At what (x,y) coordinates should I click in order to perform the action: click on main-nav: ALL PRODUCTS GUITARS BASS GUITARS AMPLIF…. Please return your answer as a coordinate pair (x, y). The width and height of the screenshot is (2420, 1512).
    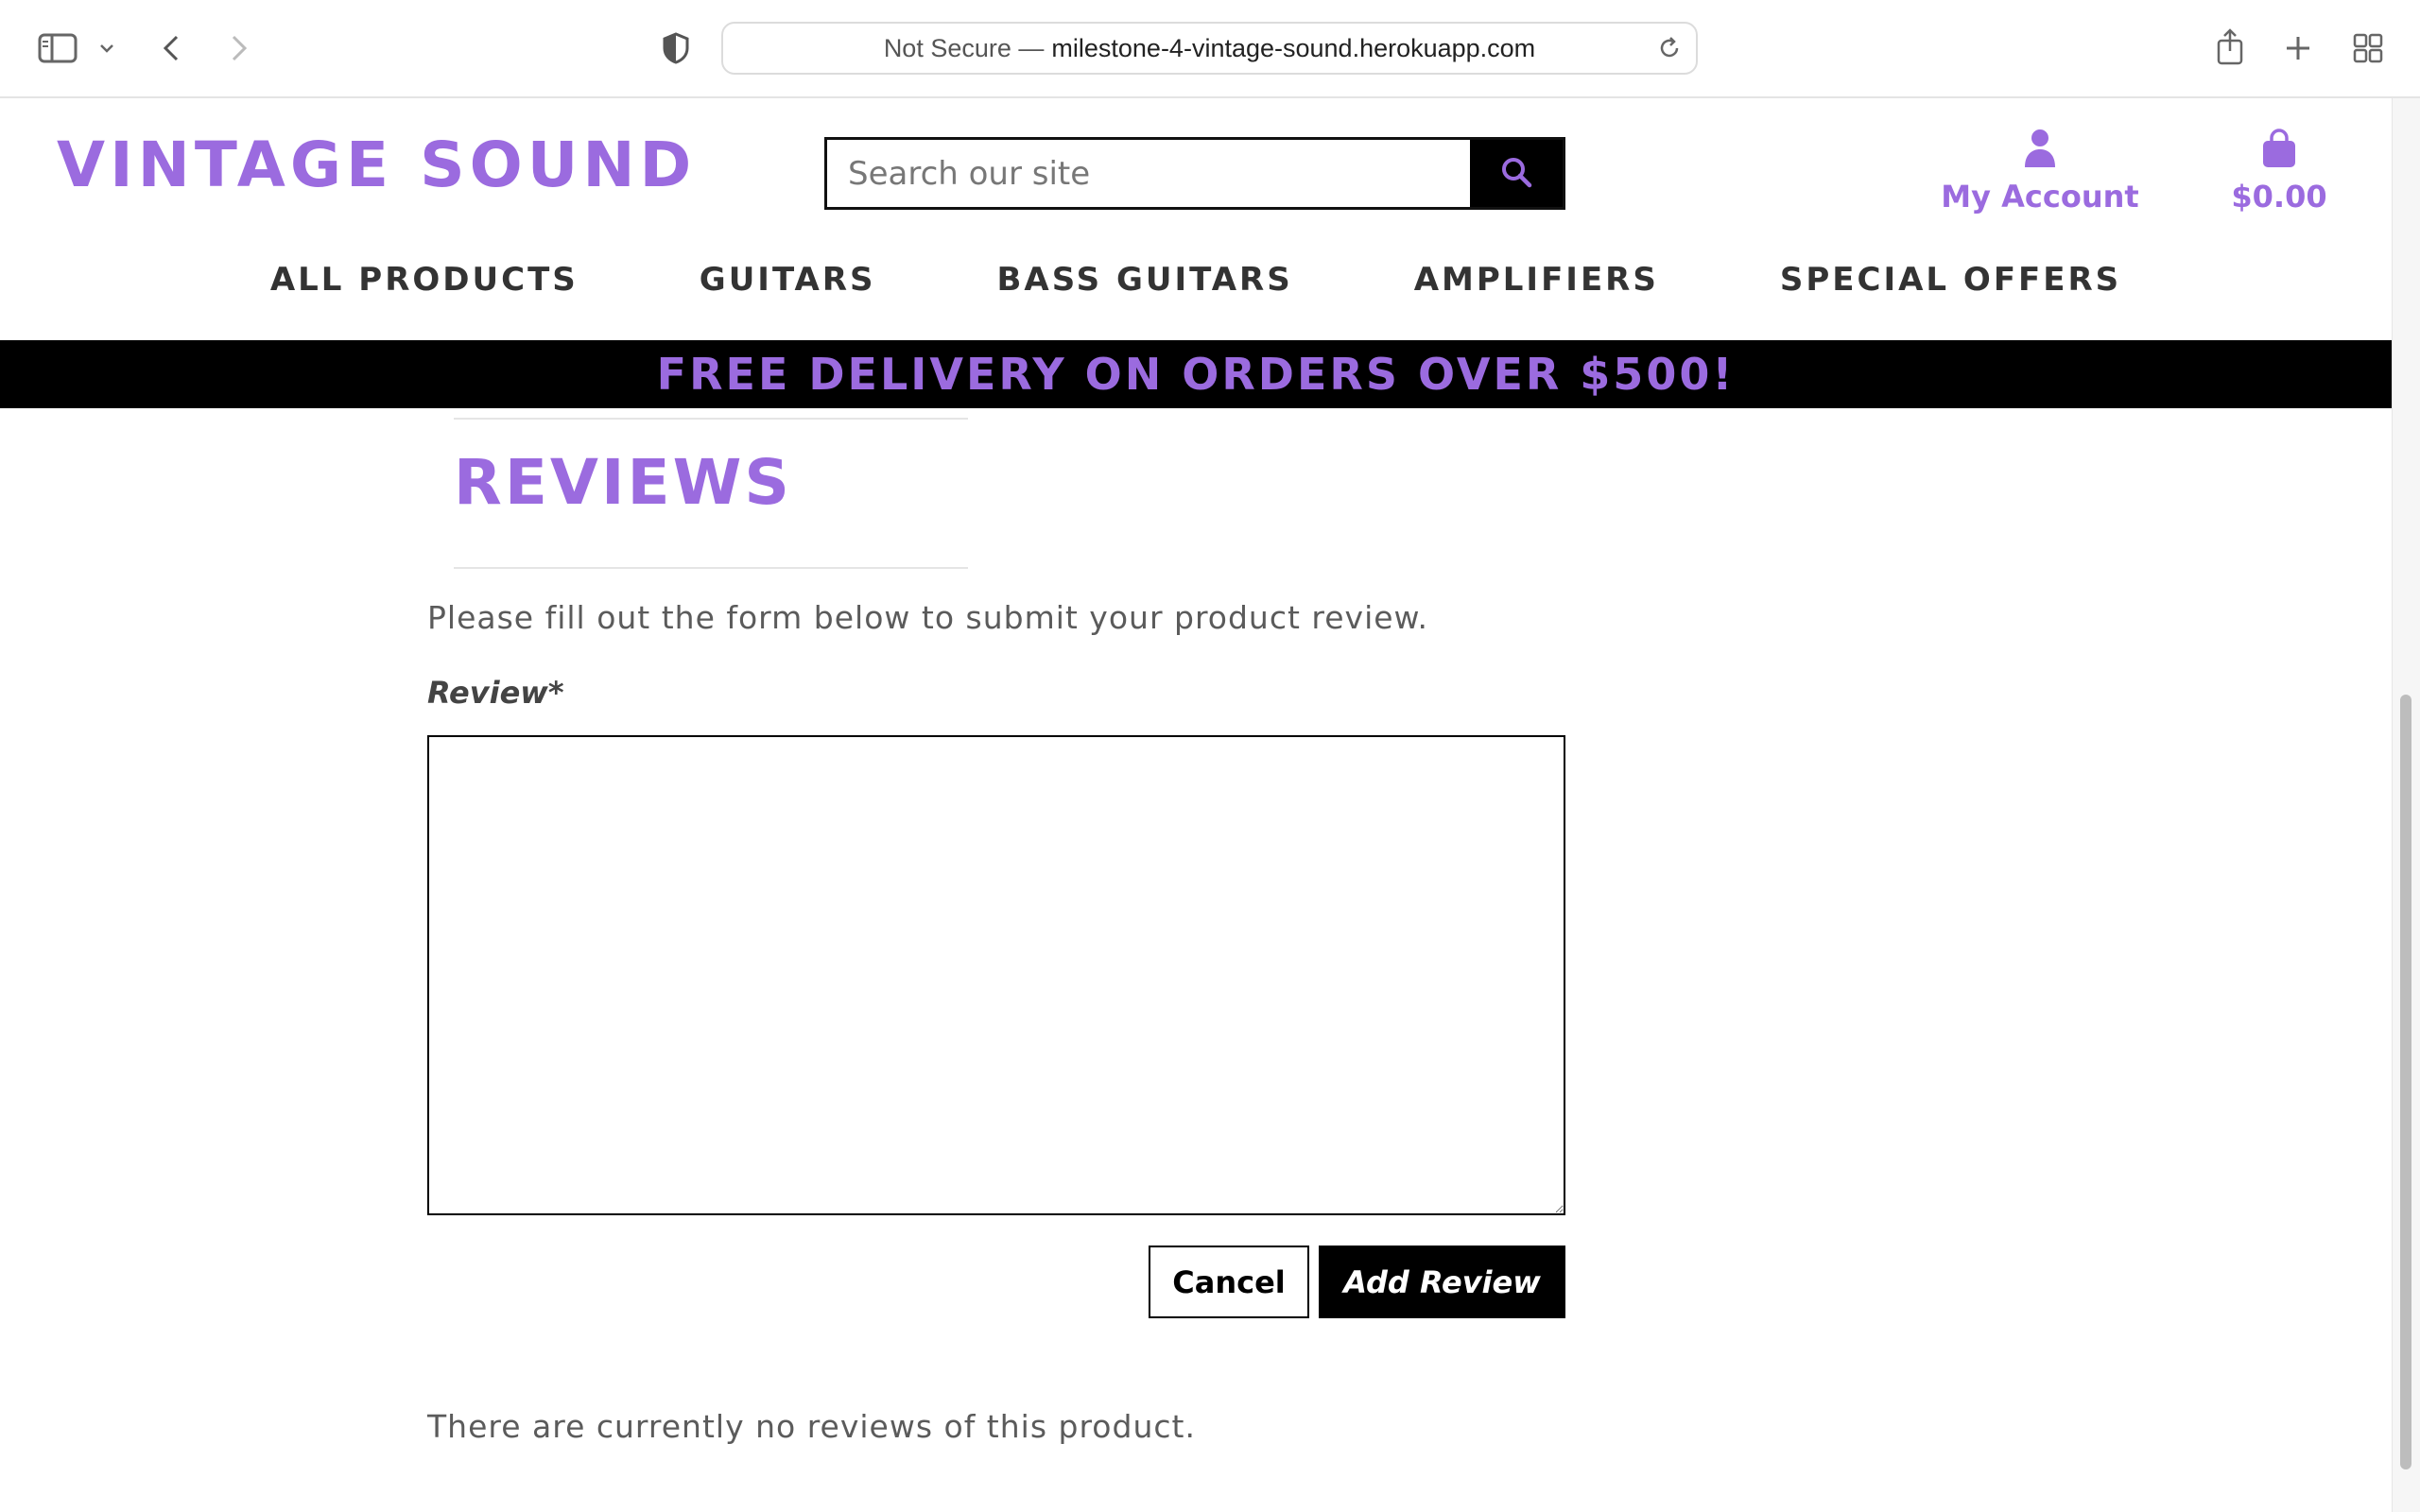
    Looking at the image, I should click on (1196, 286).